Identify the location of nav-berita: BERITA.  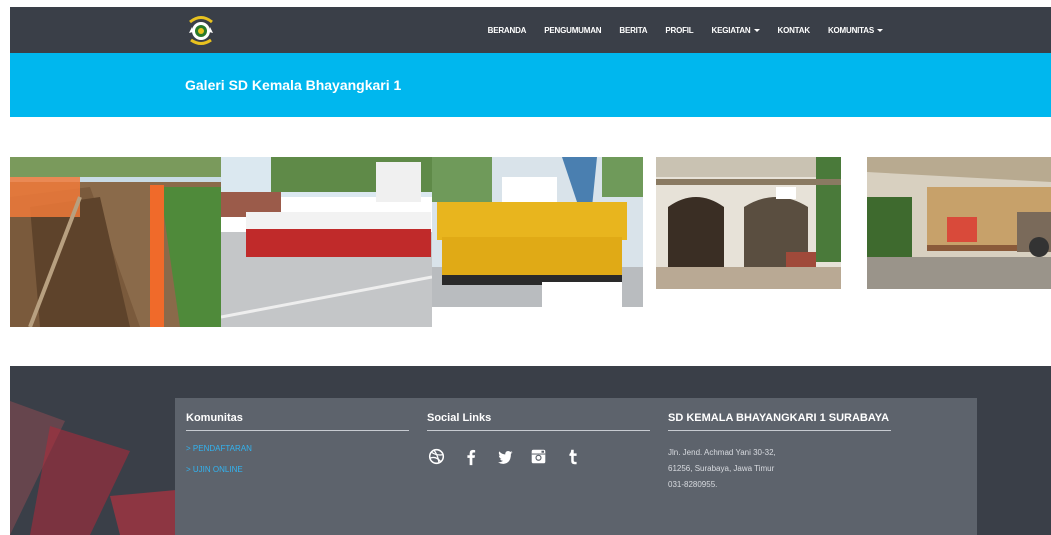
(633, 30).